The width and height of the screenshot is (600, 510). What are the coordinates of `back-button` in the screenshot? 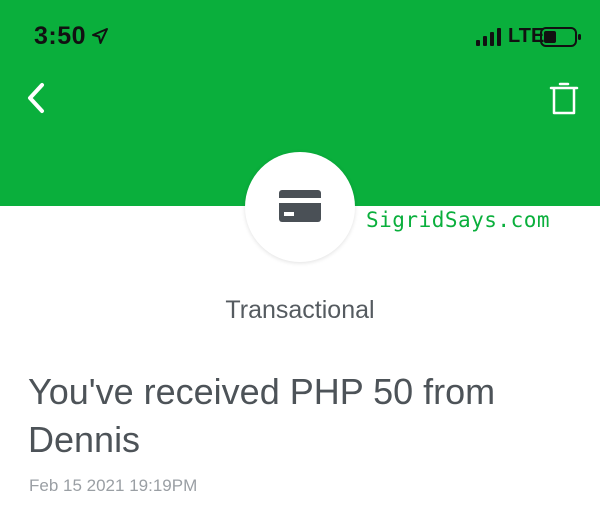 It's located at (37, 98).